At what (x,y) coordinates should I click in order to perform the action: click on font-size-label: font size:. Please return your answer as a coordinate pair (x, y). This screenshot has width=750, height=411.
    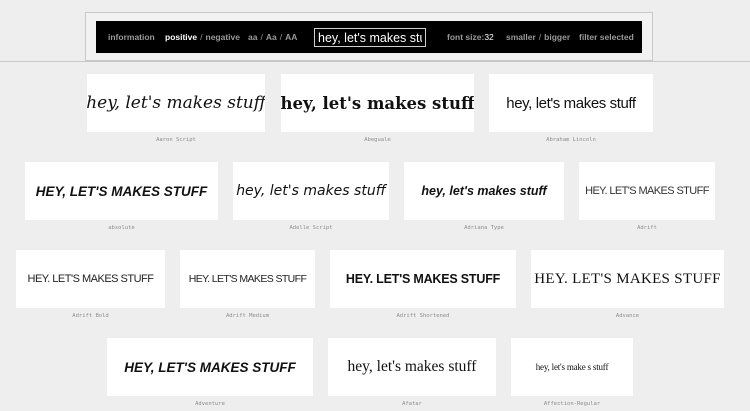
    Looking at the image, I should click on (466, 37).